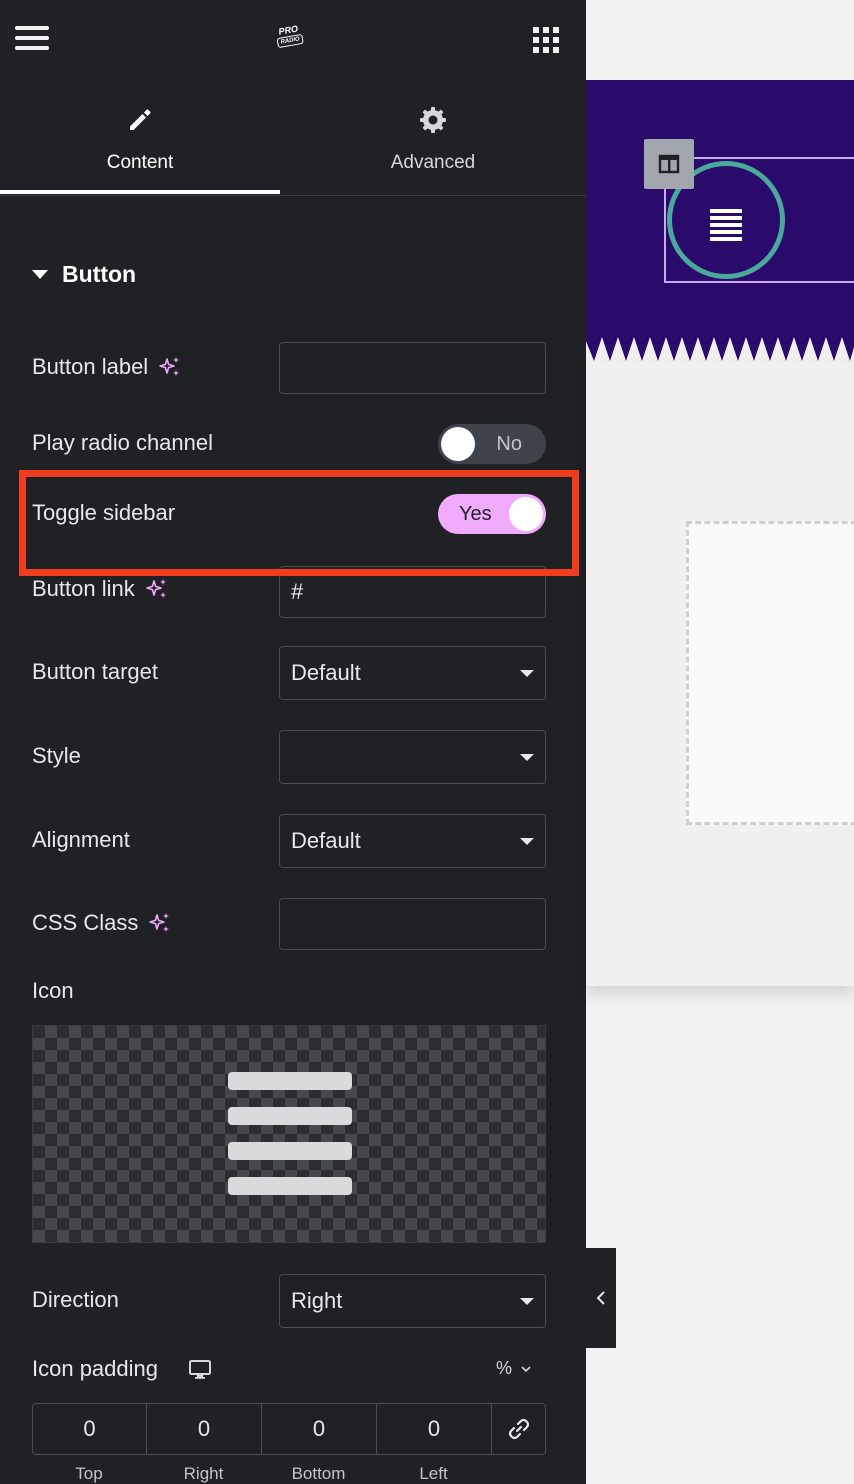 Image resolution: width=854 pixels, height=1484 pixels. I want to click on icon-padding-text: Icon padding, so click(95, 1368).